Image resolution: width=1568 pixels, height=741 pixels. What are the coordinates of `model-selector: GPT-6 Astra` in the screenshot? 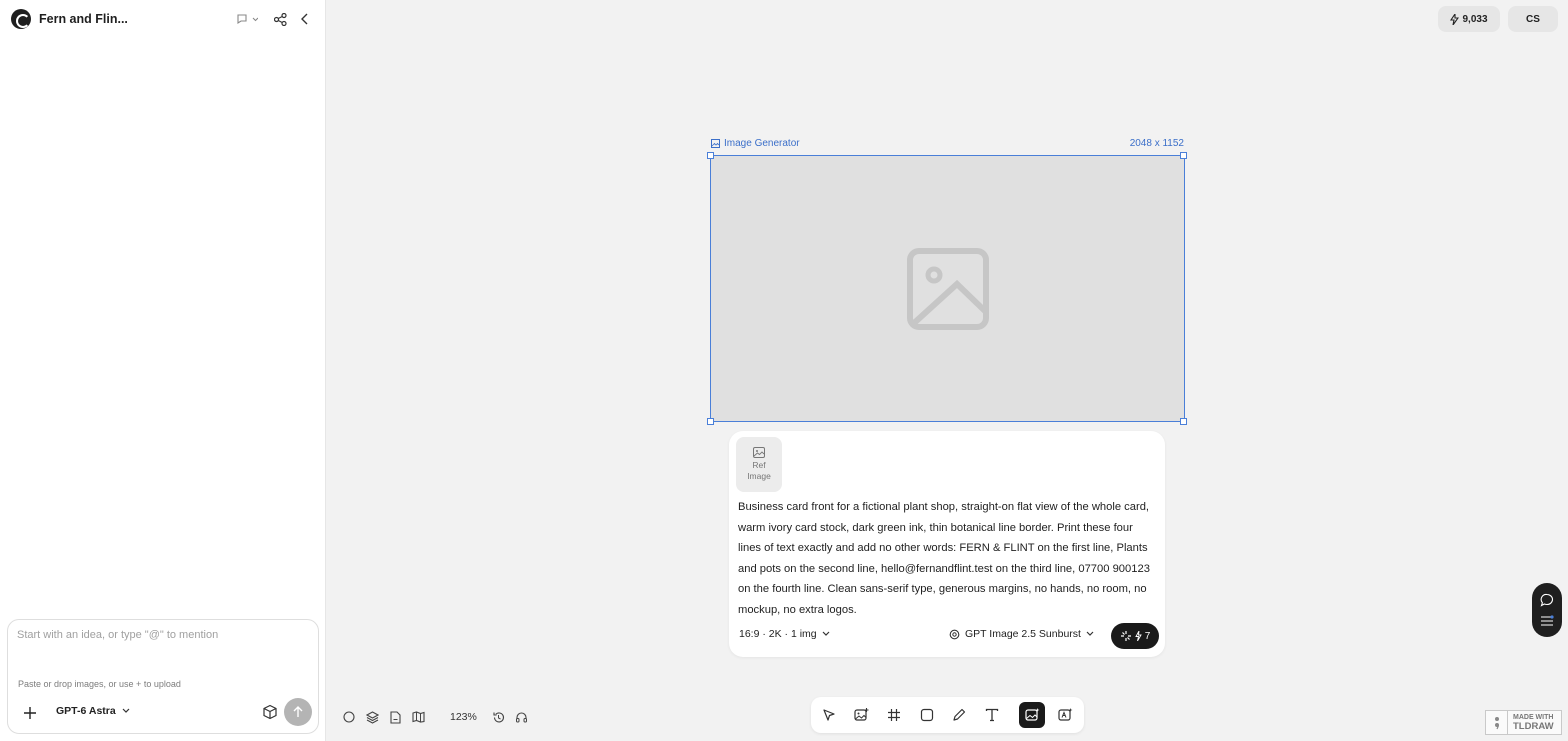 It's located at (93, 711).